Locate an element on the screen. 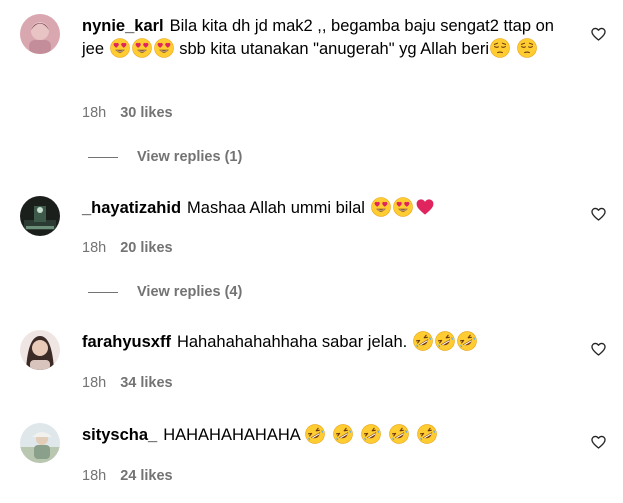  avatar-nynie-karl is located at coordinates (40, 34).